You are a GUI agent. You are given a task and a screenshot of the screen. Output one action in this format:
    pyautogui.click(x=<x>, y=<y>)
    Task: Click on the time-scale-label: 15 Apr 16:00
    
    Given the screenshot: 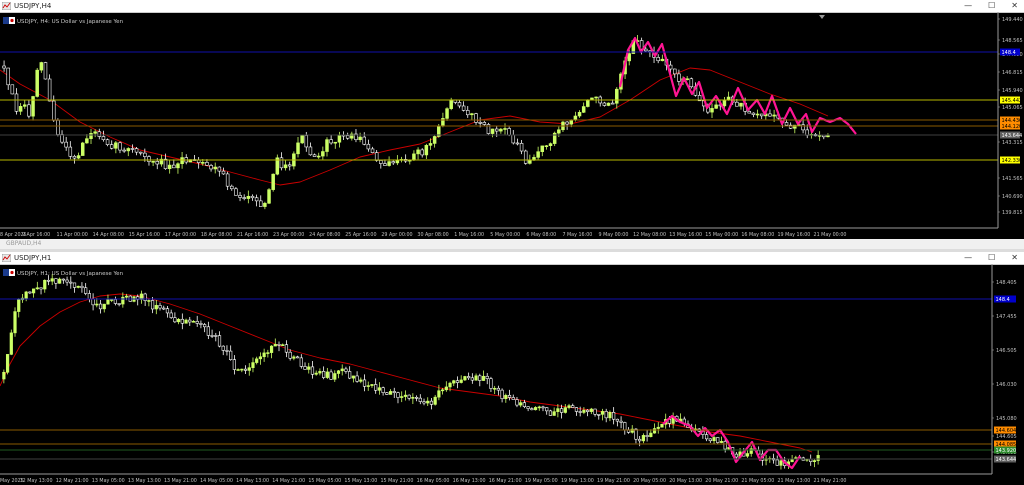 What is the action you would take?
    pyautogui.click(x=144, y=235)
    